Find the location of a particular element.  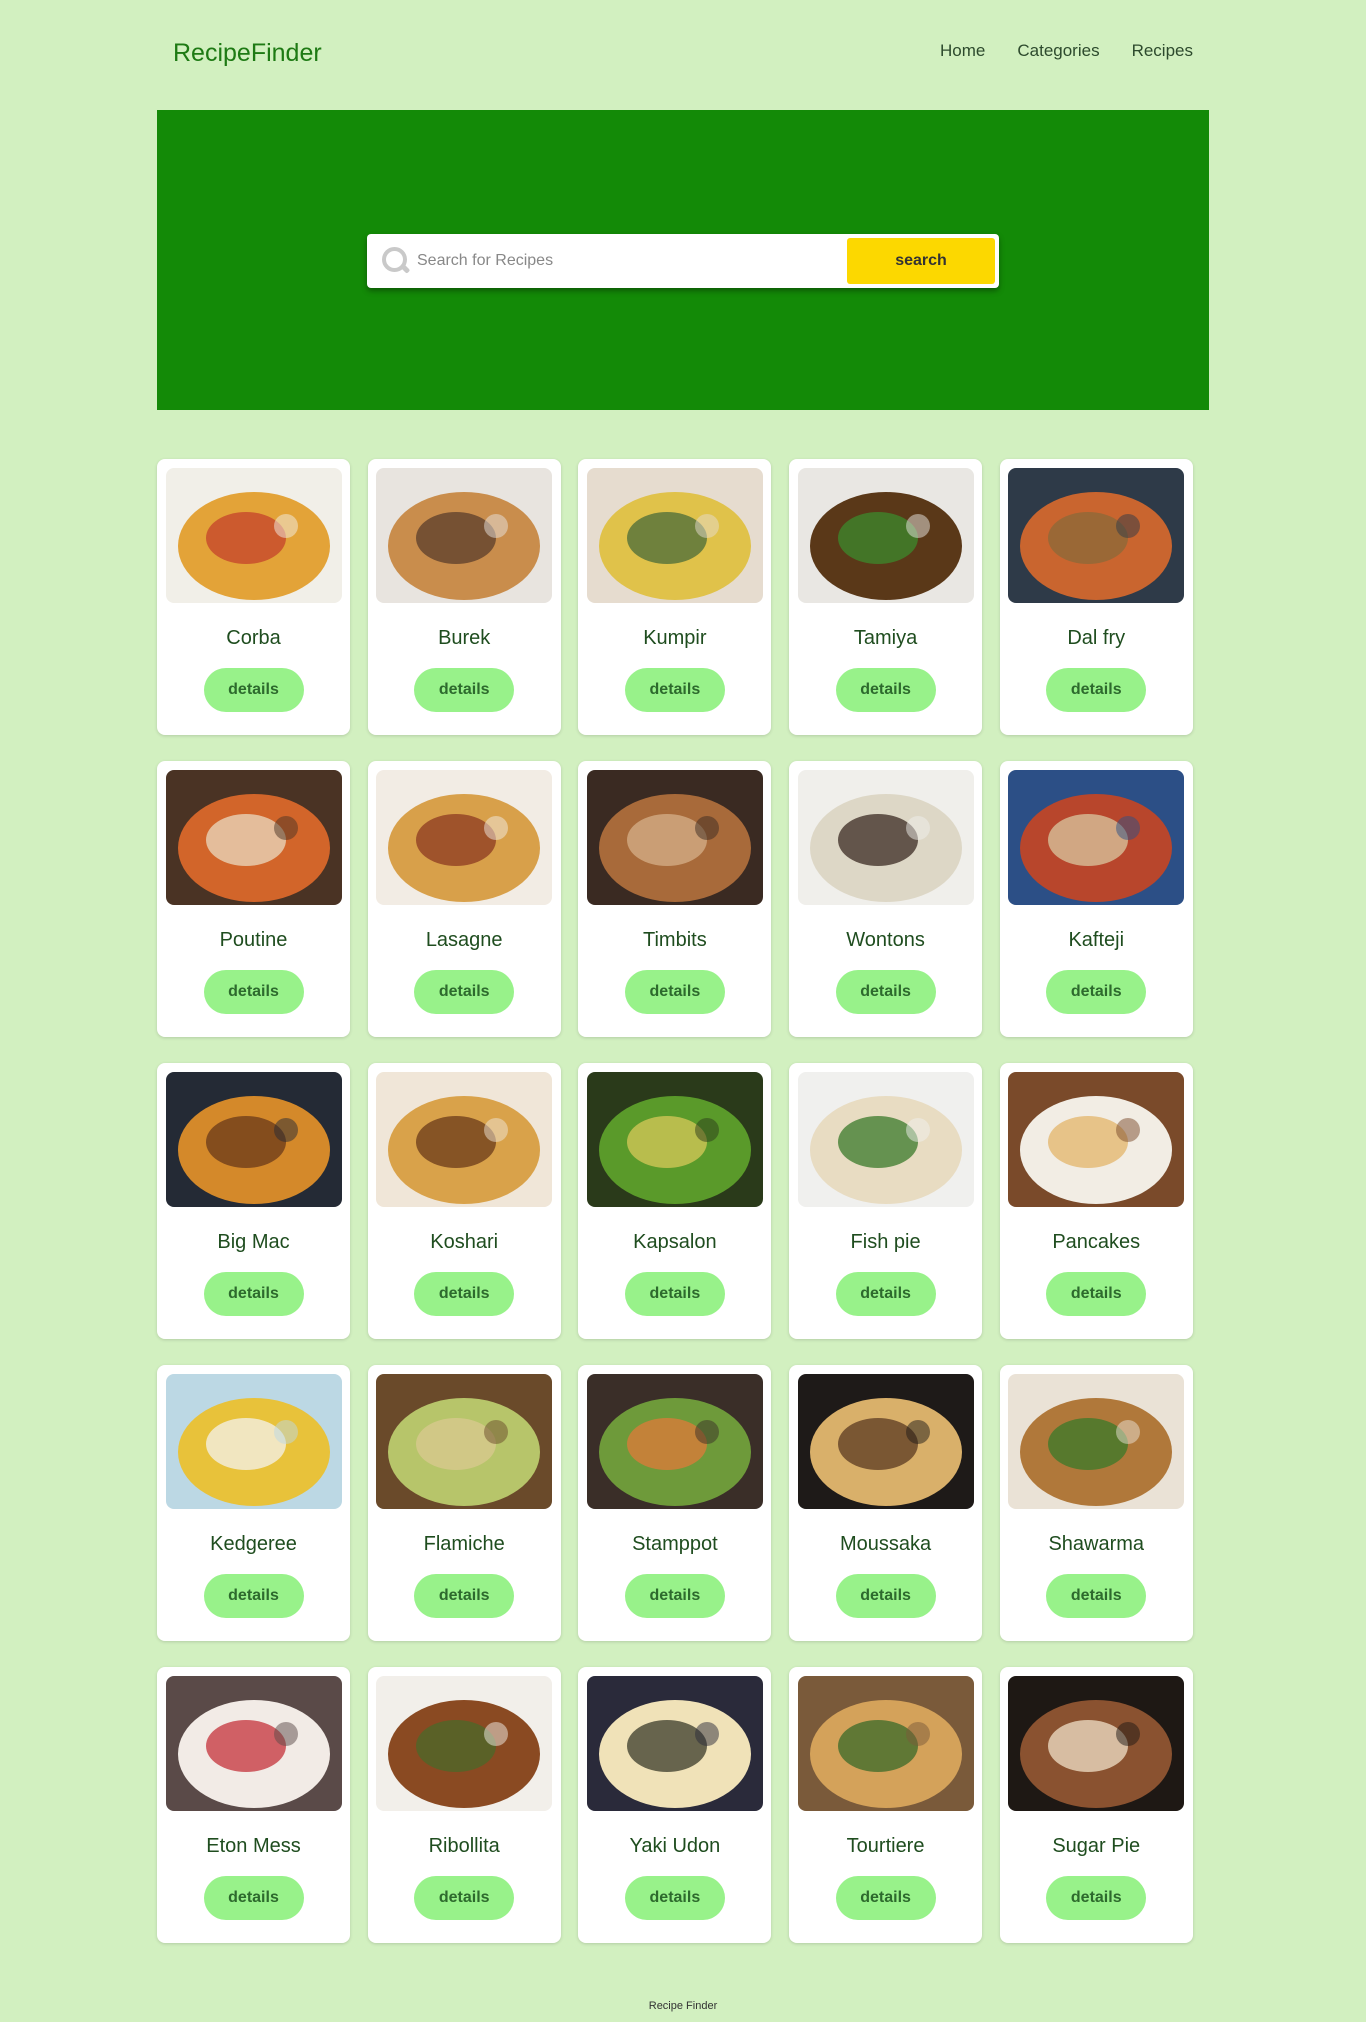

recipe-card: Lasagne details is located at coordinates (464, 899).